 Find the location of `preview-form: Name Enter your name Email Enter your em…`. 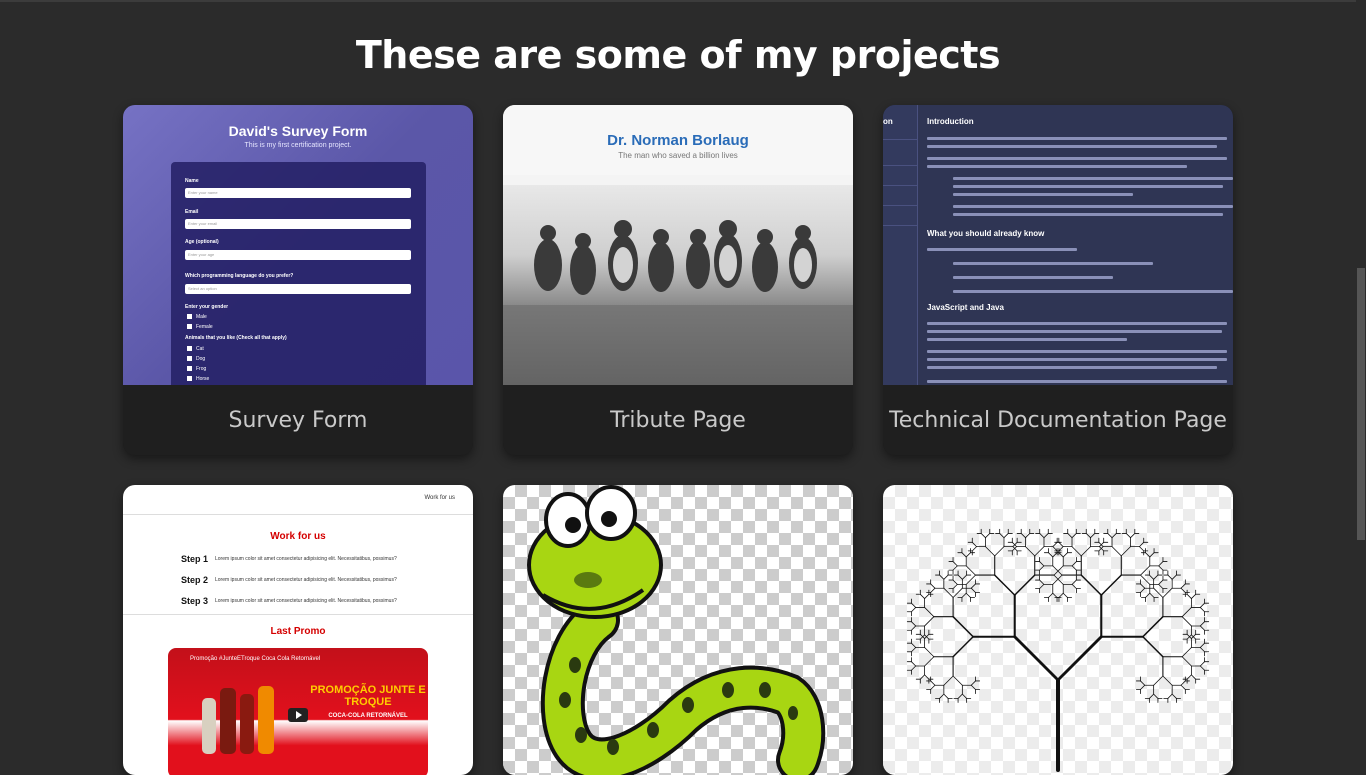

preview-form: Name Enter your name Email Enter your em… is located at coordinates (298, 273).